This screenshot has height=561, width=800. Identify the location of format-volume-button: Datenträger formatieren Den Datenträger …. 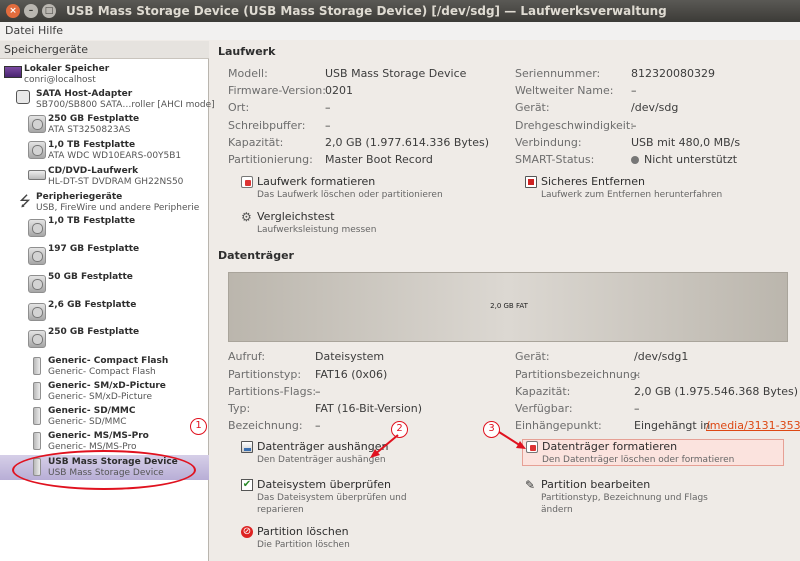
(653, 452).